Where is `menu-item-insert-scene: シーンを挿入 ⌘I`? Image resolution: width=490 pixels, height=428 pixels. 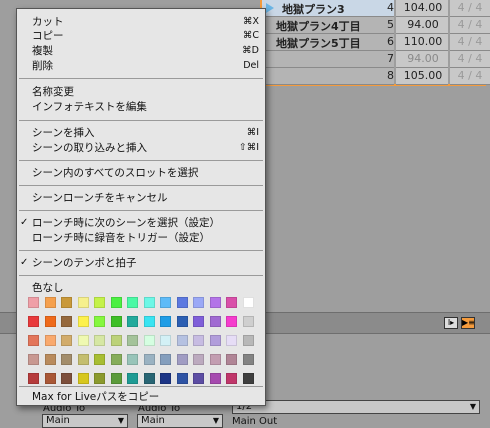 menu-item-insert-scene: シーンを挿入 ⌘I is located at coordinates (141, 133).